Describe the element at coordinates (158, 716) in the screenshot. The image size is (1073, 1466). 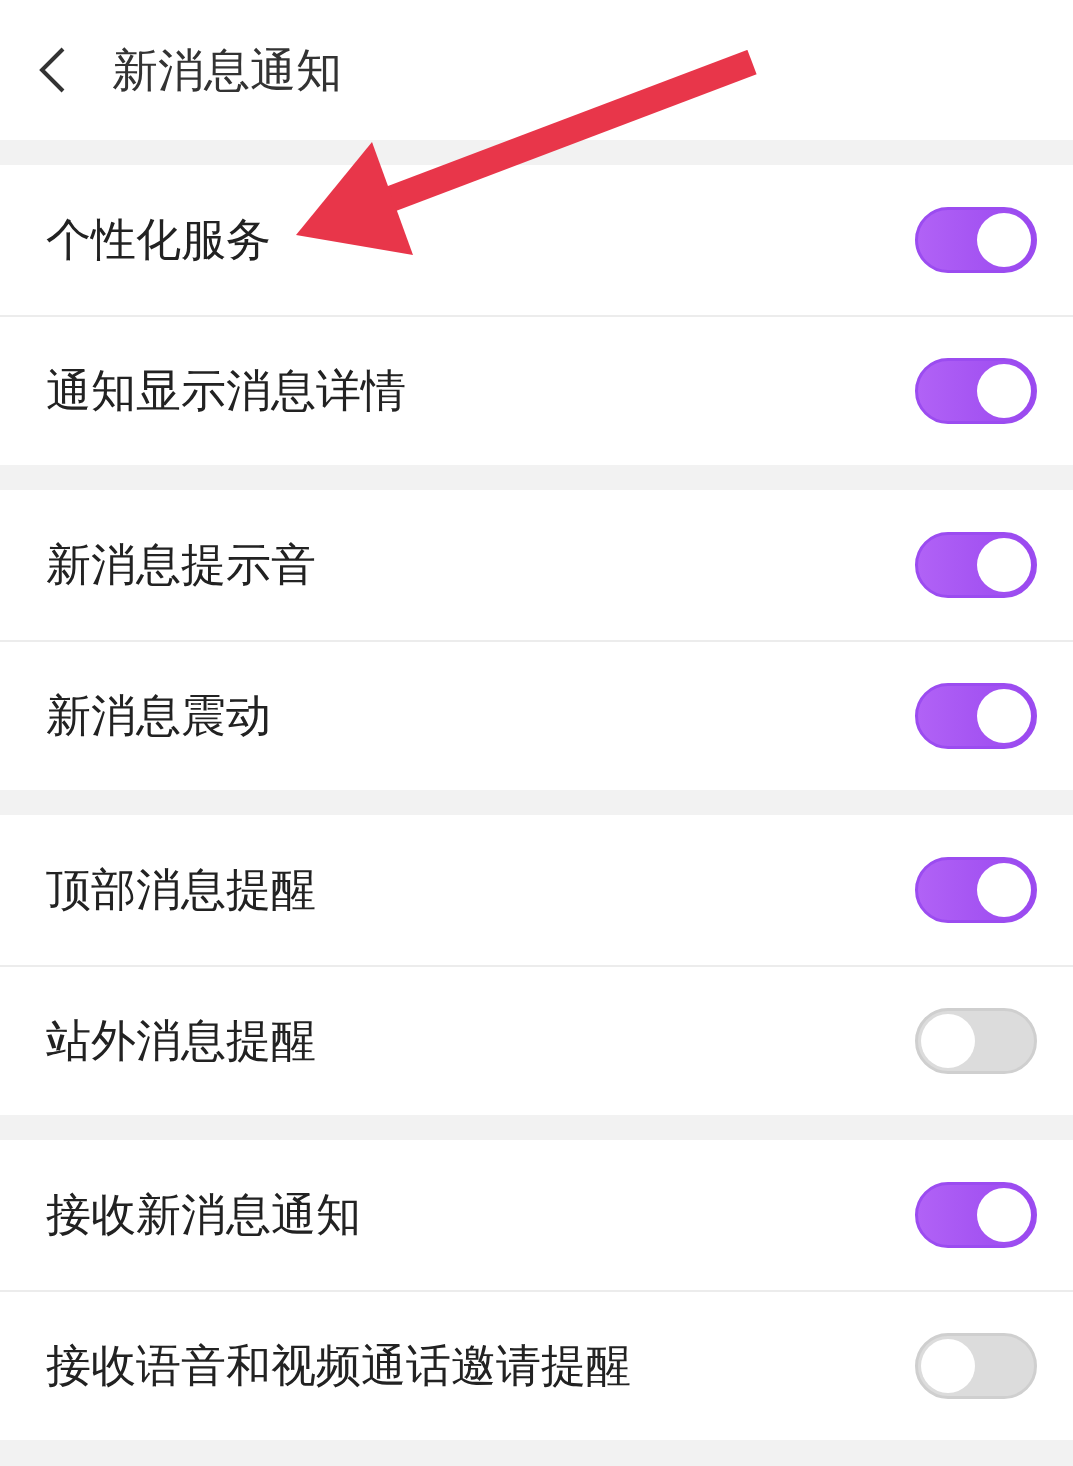
I see `setting-label: 新消息震动` at that location.